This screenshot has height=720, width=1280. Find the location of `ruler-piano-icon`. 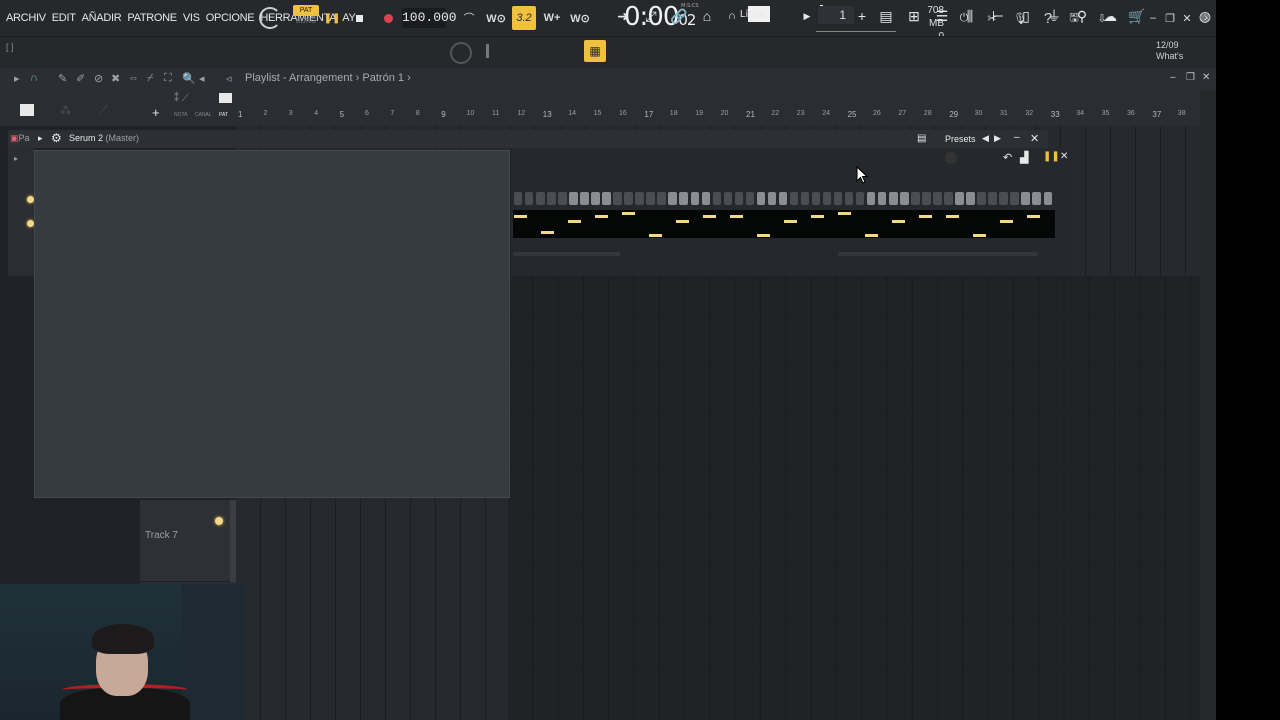

ruler-piano-icon is located at coordinates (225, 98).